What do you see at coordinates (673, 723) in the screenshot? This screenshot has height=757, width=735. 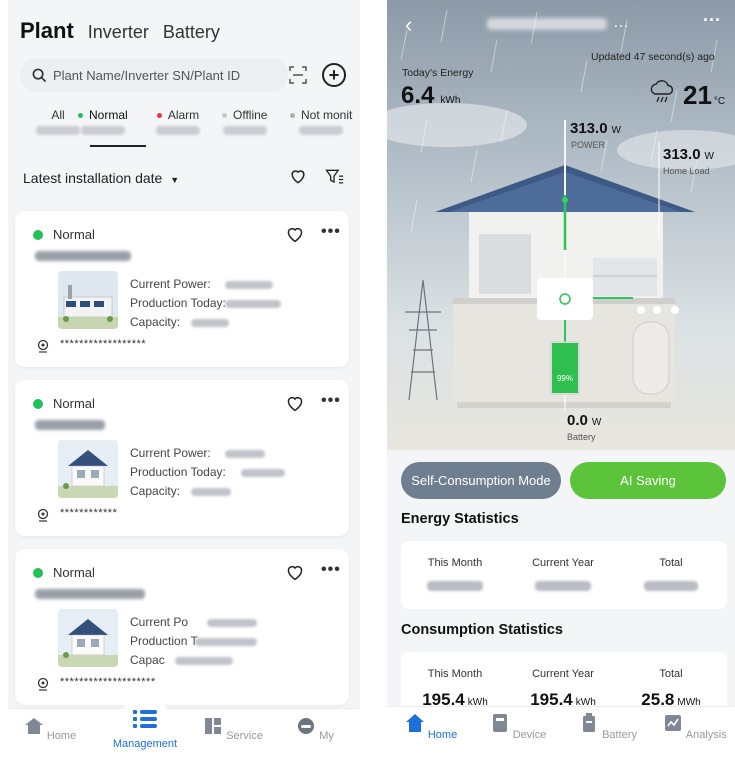 I see `analysis-icon` at bounding box center [673, 723].